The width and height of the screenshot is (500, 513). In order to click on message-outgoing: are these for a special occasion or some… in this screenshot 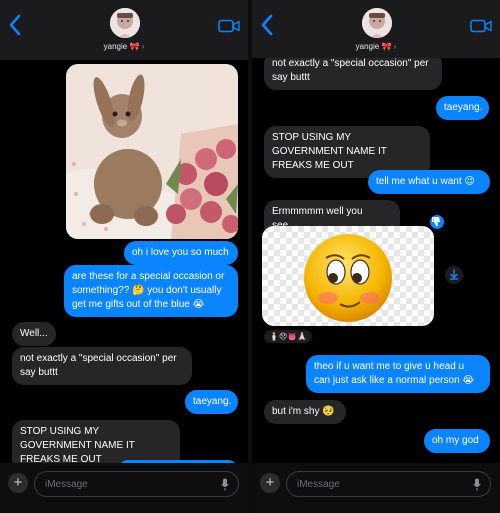, I will do `click(151, 291)`.